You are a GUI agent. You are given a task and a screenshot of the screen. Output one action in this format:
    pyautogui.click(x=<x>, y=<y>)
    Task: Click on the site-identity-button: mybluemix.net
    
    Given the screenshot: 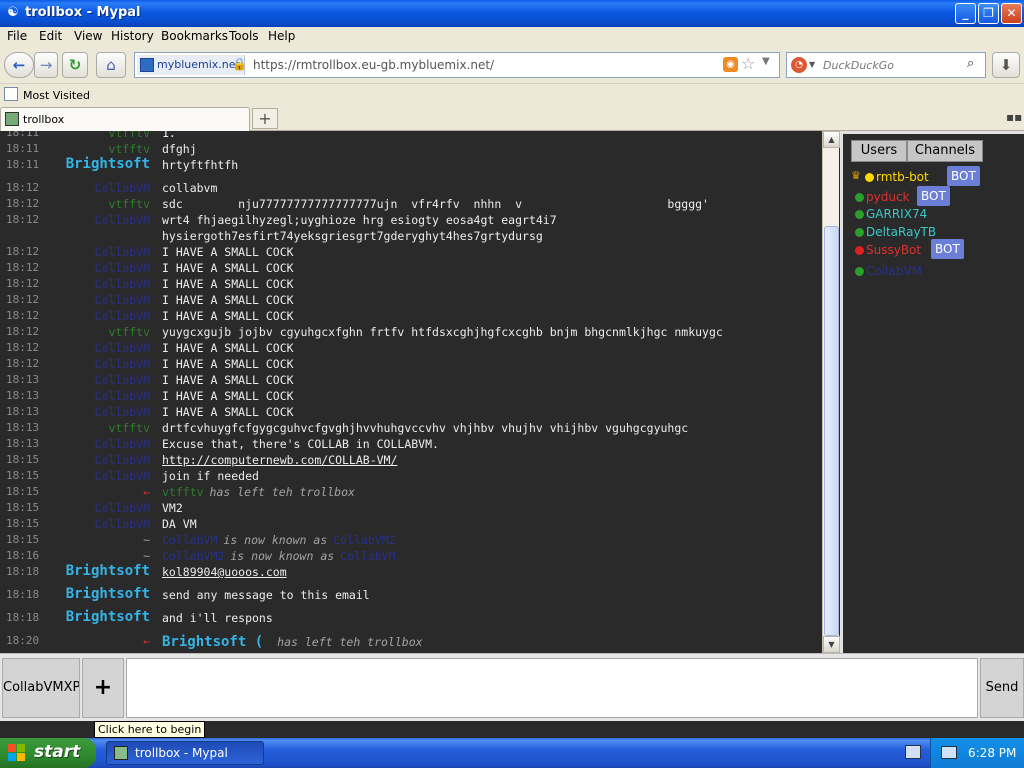 What is the action you would take?
    pyautogui.click(x=191, y=65)
    